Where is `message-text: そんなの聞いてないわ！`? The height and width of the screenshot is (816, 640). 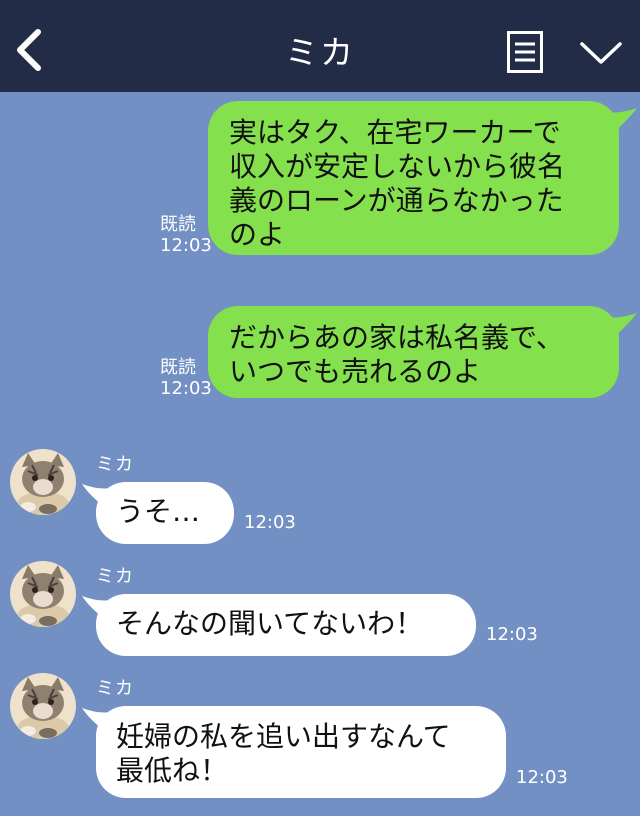 message-text: そんなの聞いてないわ！ is located at coordinates (270, 623).